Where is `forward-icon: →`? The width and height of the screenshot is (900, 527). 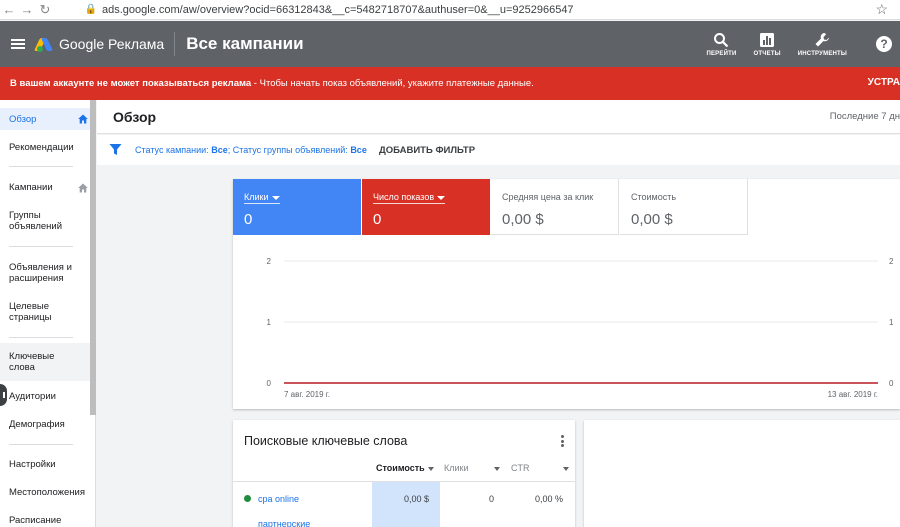
forward-icon: → is located at coordinates (27, 9).